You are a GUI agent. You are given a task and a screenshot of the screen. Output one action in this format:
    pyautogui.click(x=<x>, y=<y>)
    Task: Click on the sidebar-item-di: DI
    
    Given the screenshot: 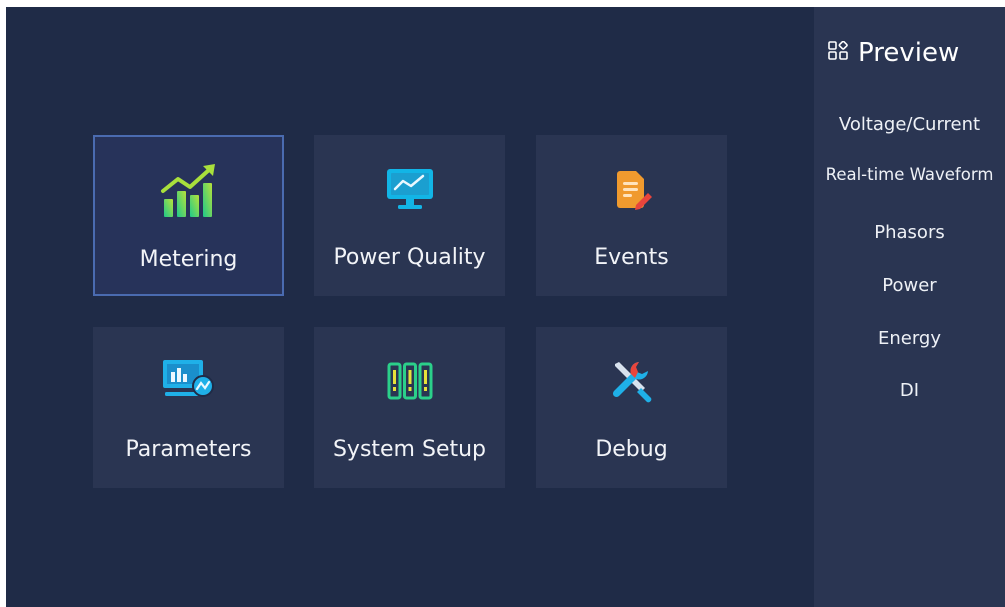 What is the action you would take?
    pyautogui.click(x=909, y=391)
    